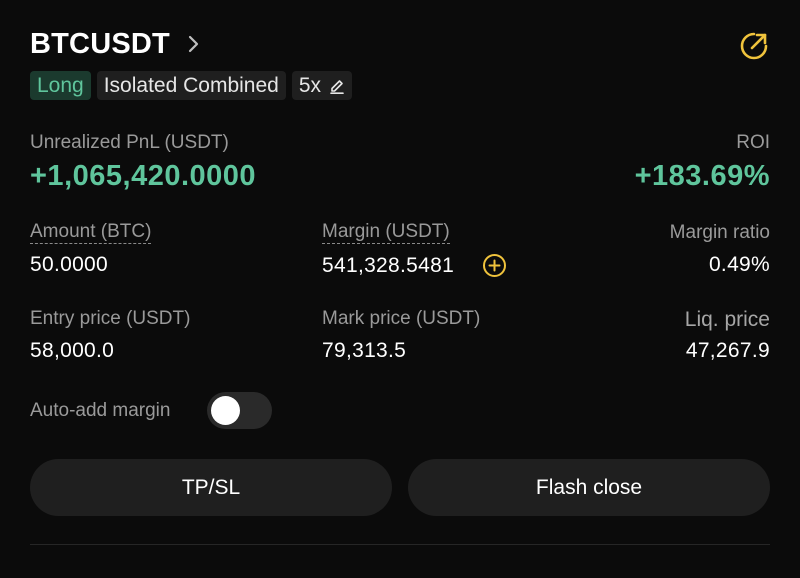 The width and height of the screenshot is (800, 578). I want to click on amount-label: Amount (BTC), so click(91, 232).